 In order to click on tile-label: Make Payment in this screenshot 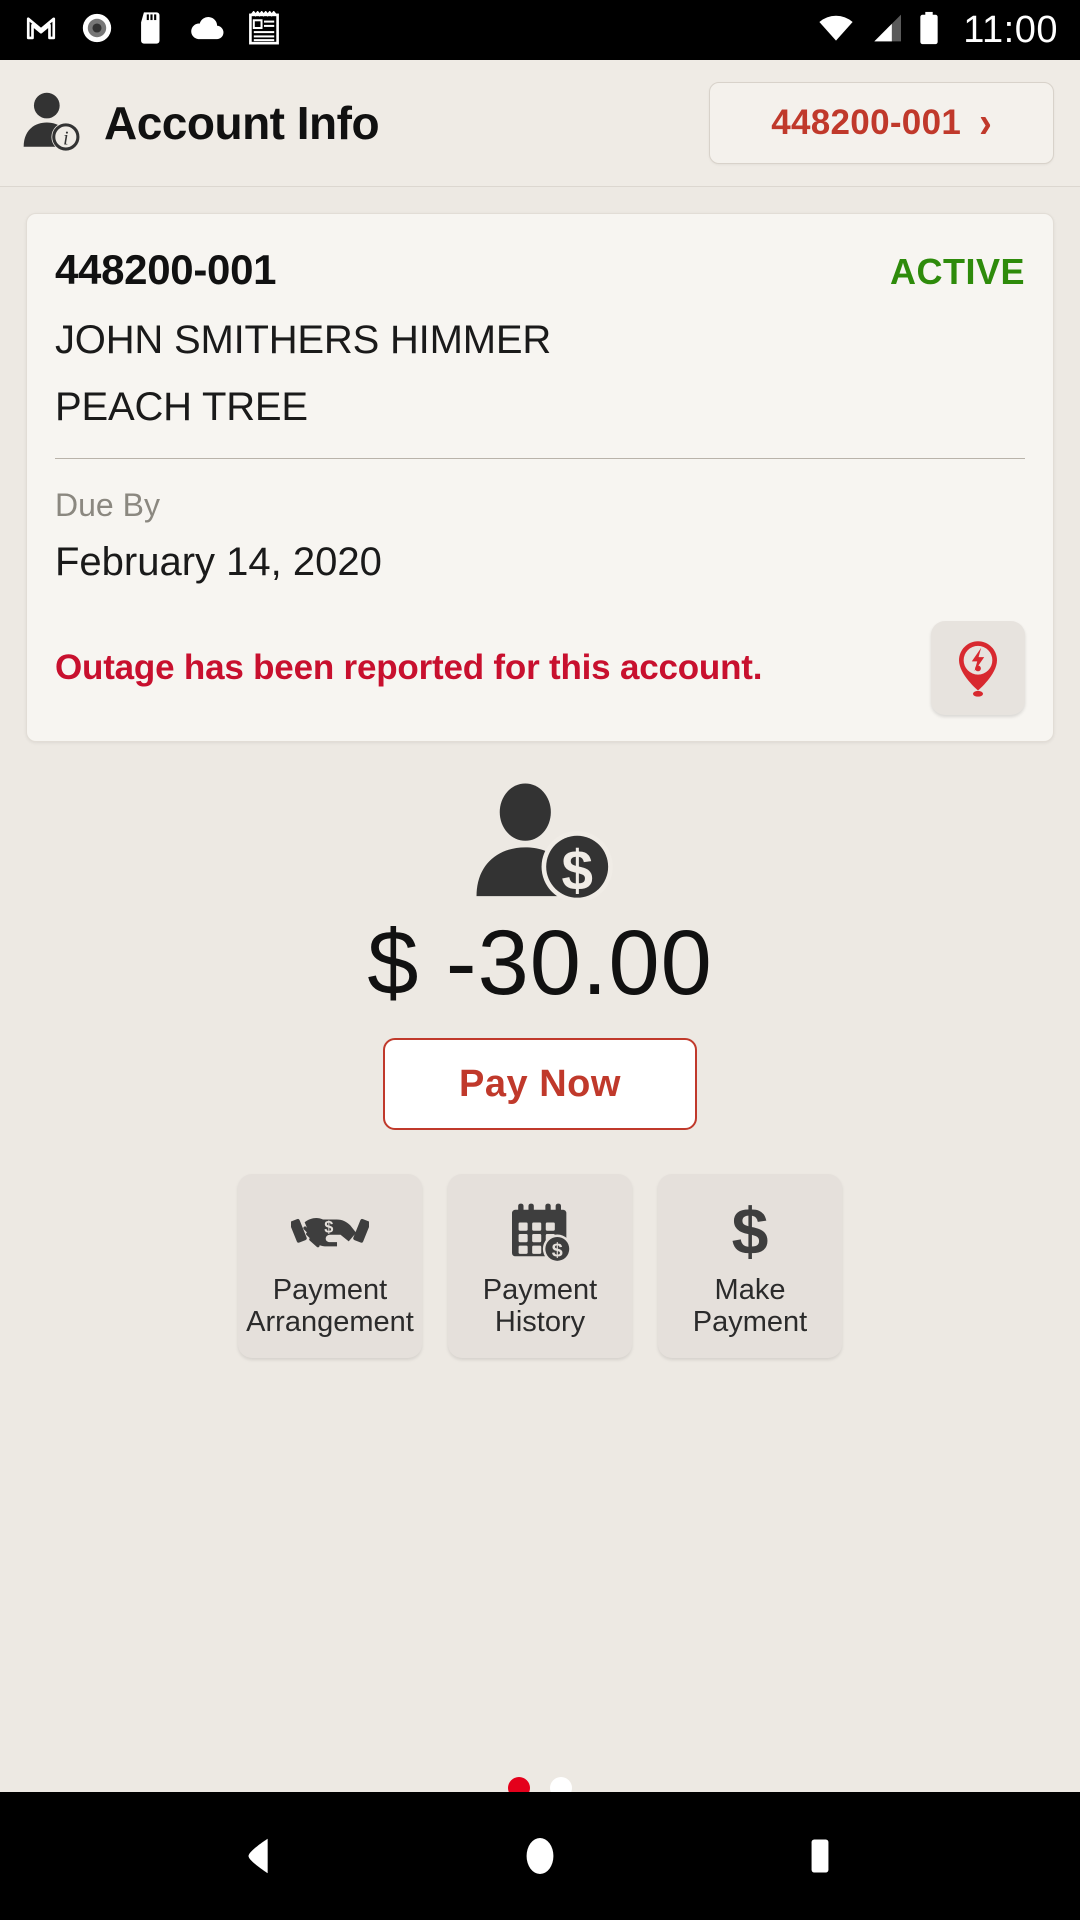, I will do `click(750, 1306)`.